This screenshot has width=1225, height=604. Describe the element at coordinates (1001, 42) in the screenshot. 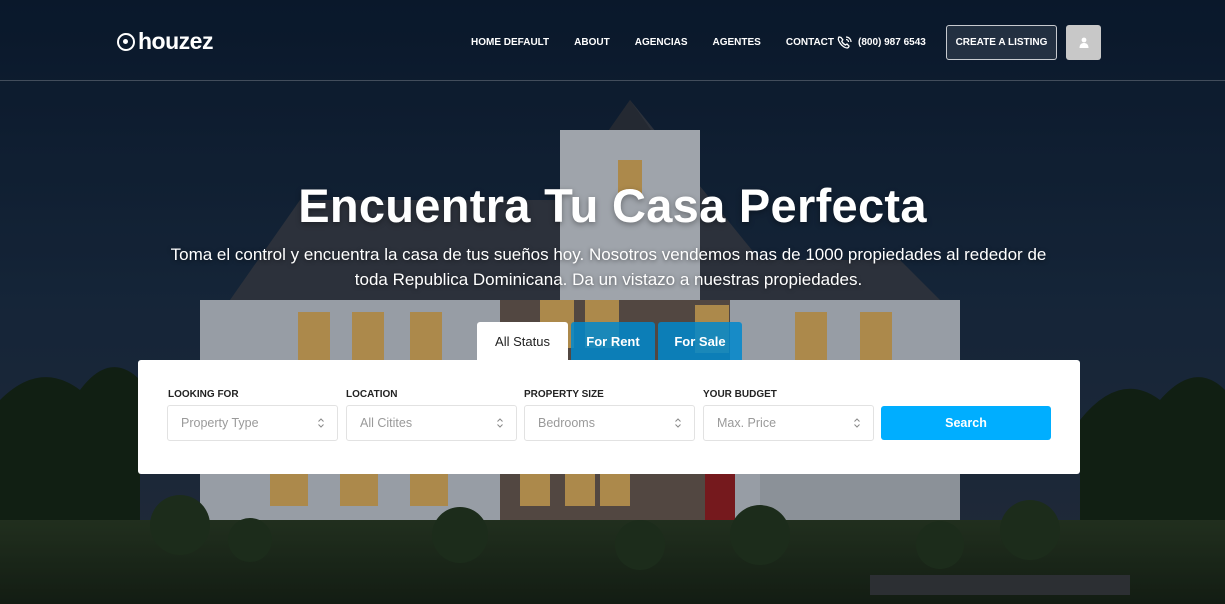

I see `create-listing-button: CREATE A LISTING` at that location.